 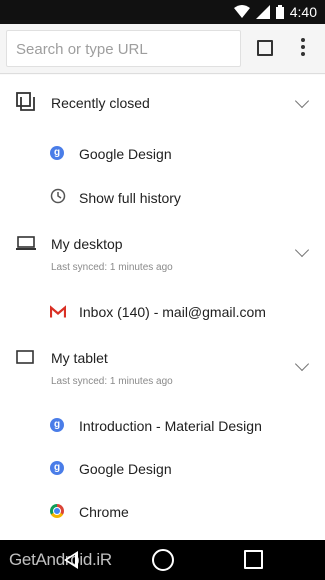 What do you see at coordinates (26, 243) in the screenshot?
I see `laptop-icon` at bounding box center [26, 243].